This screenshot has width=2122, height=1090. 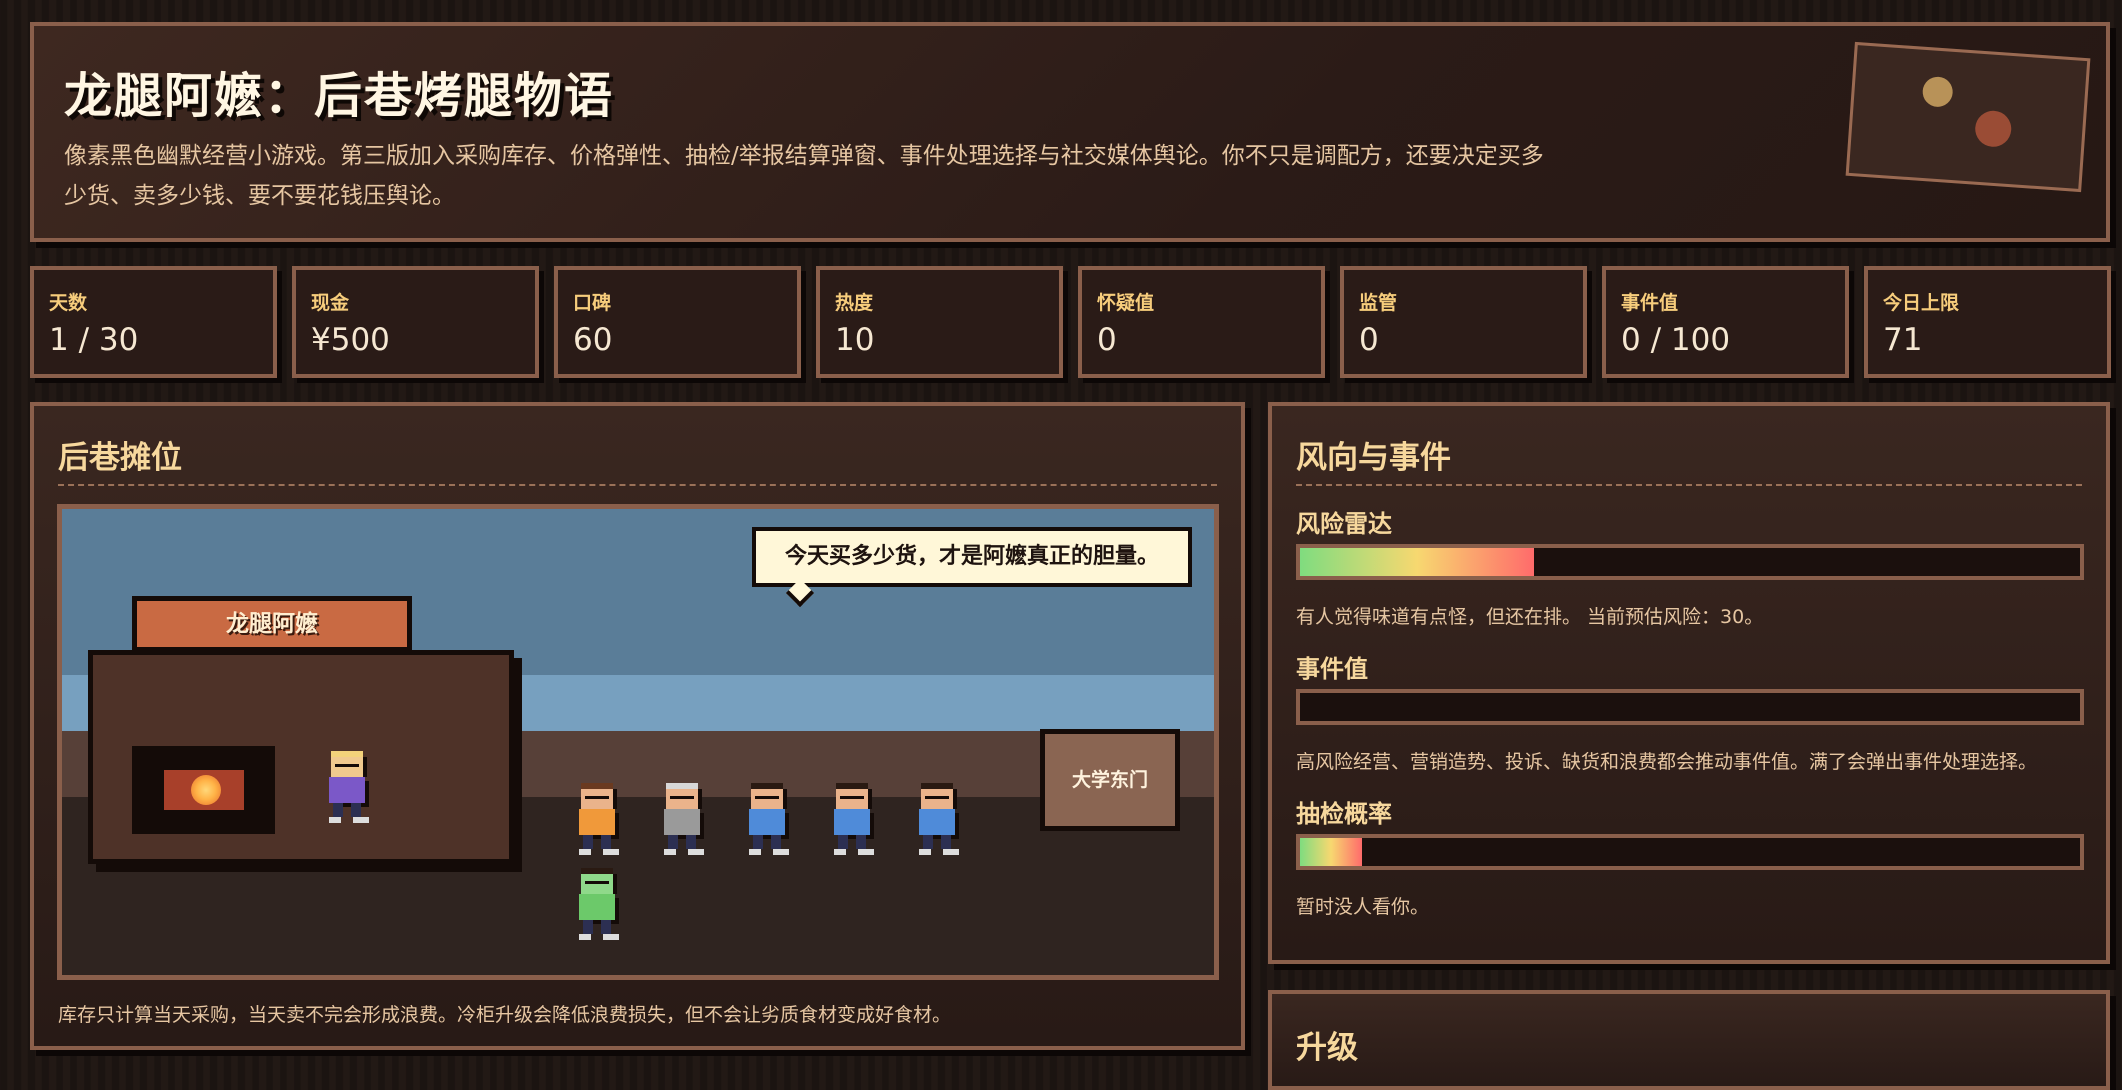 I want to click on stat-daily-limit: 今日上限 71, so click(x=1987, y=322).